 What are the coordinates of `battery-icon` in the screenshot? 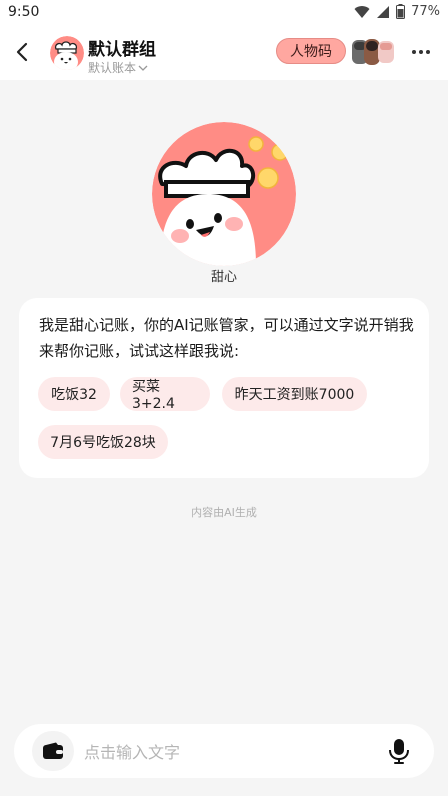 It's located at (401, 11).